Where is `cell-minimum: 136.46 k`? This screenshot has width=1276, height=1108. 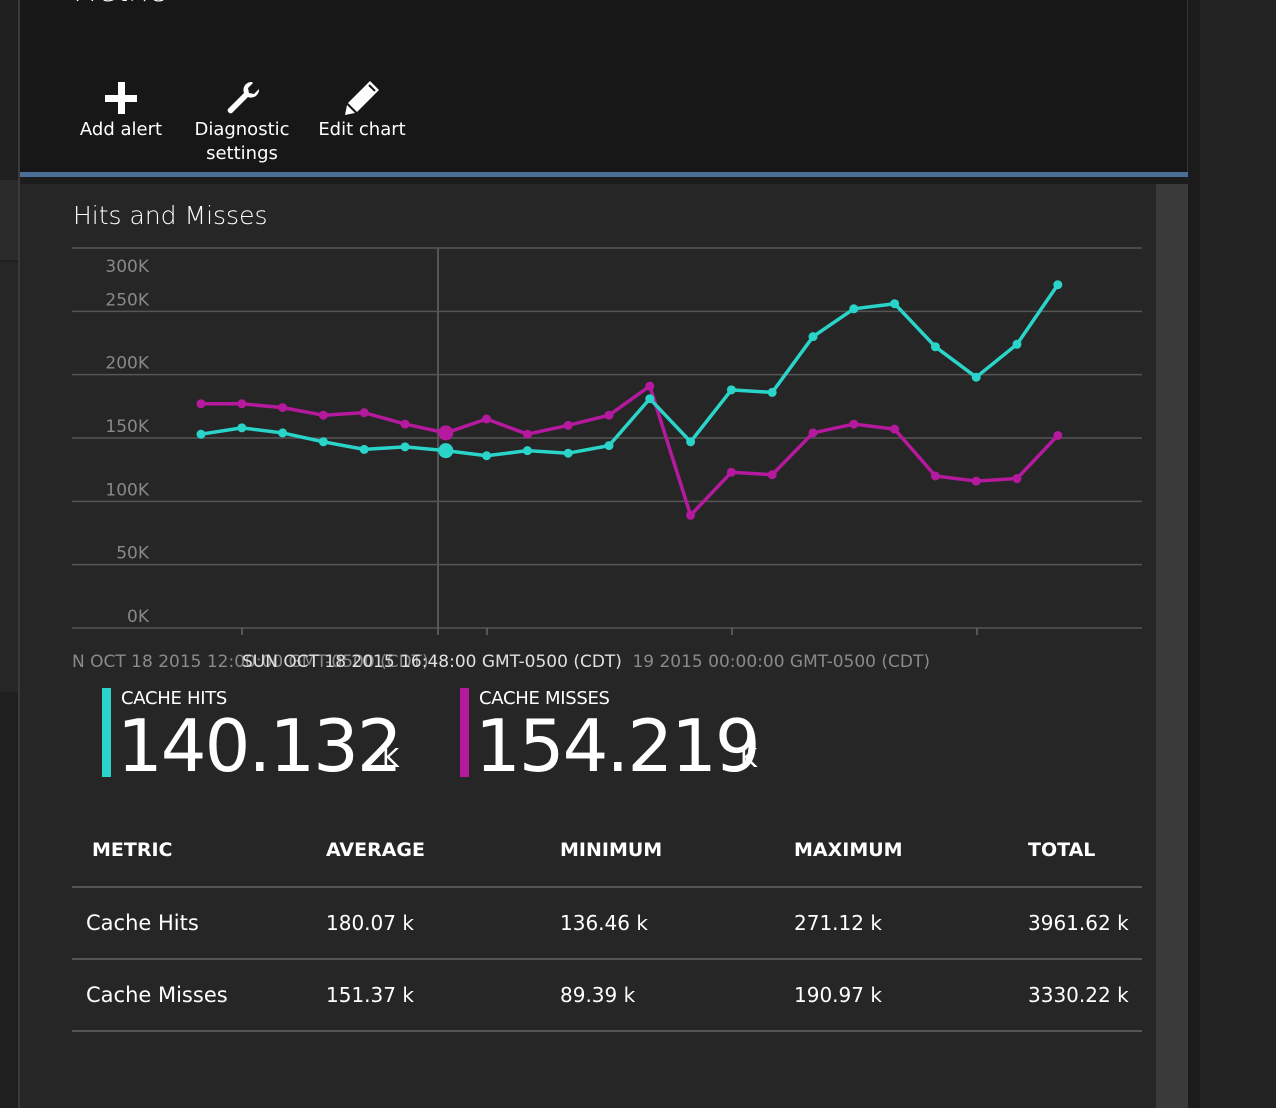 cell-minimum: 136.46 k is located at coordinates (657, 923).